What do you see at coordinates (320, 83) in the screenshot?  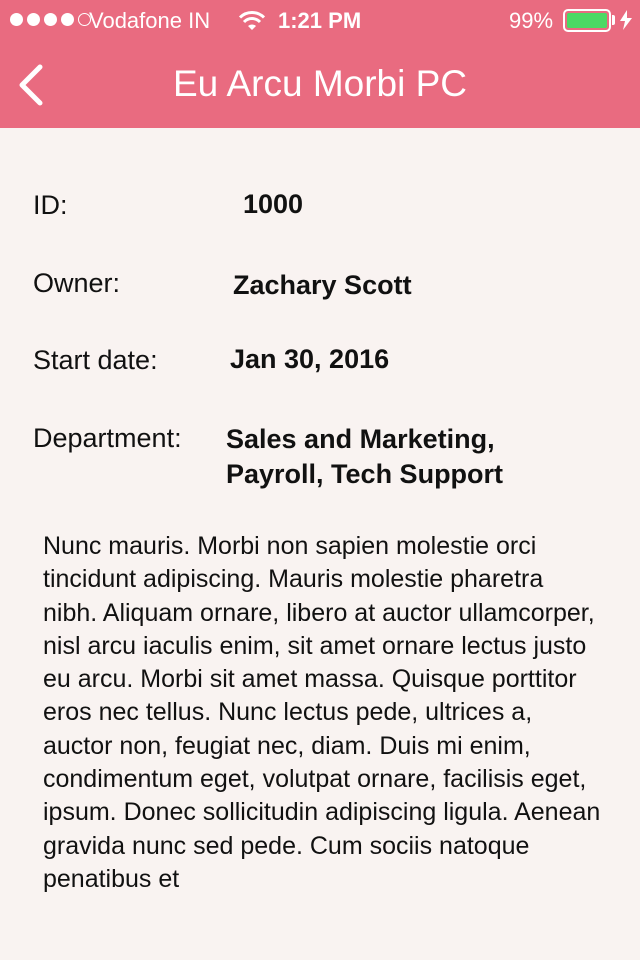 I see `page-title: Eu Arcu Morbi PC` at bounding box center [320, 83].